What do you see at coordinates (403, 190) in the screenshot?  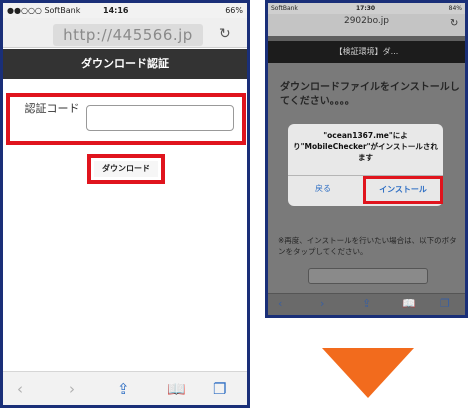 I see `install-button: インストール` at bounding box center [403, 190].